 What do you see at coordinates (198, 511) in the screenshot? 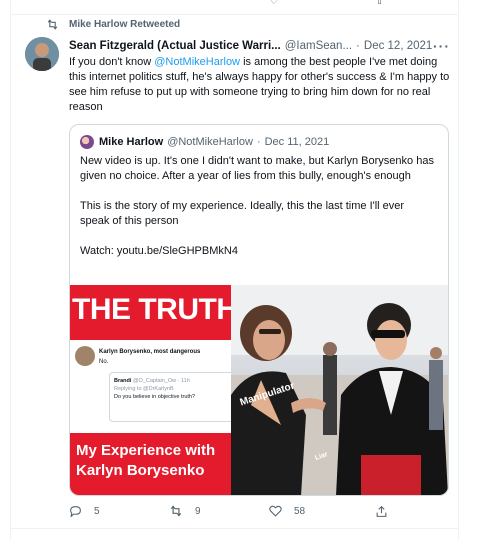
I see `retweet-count: 9` at bounding box center [198, 511].